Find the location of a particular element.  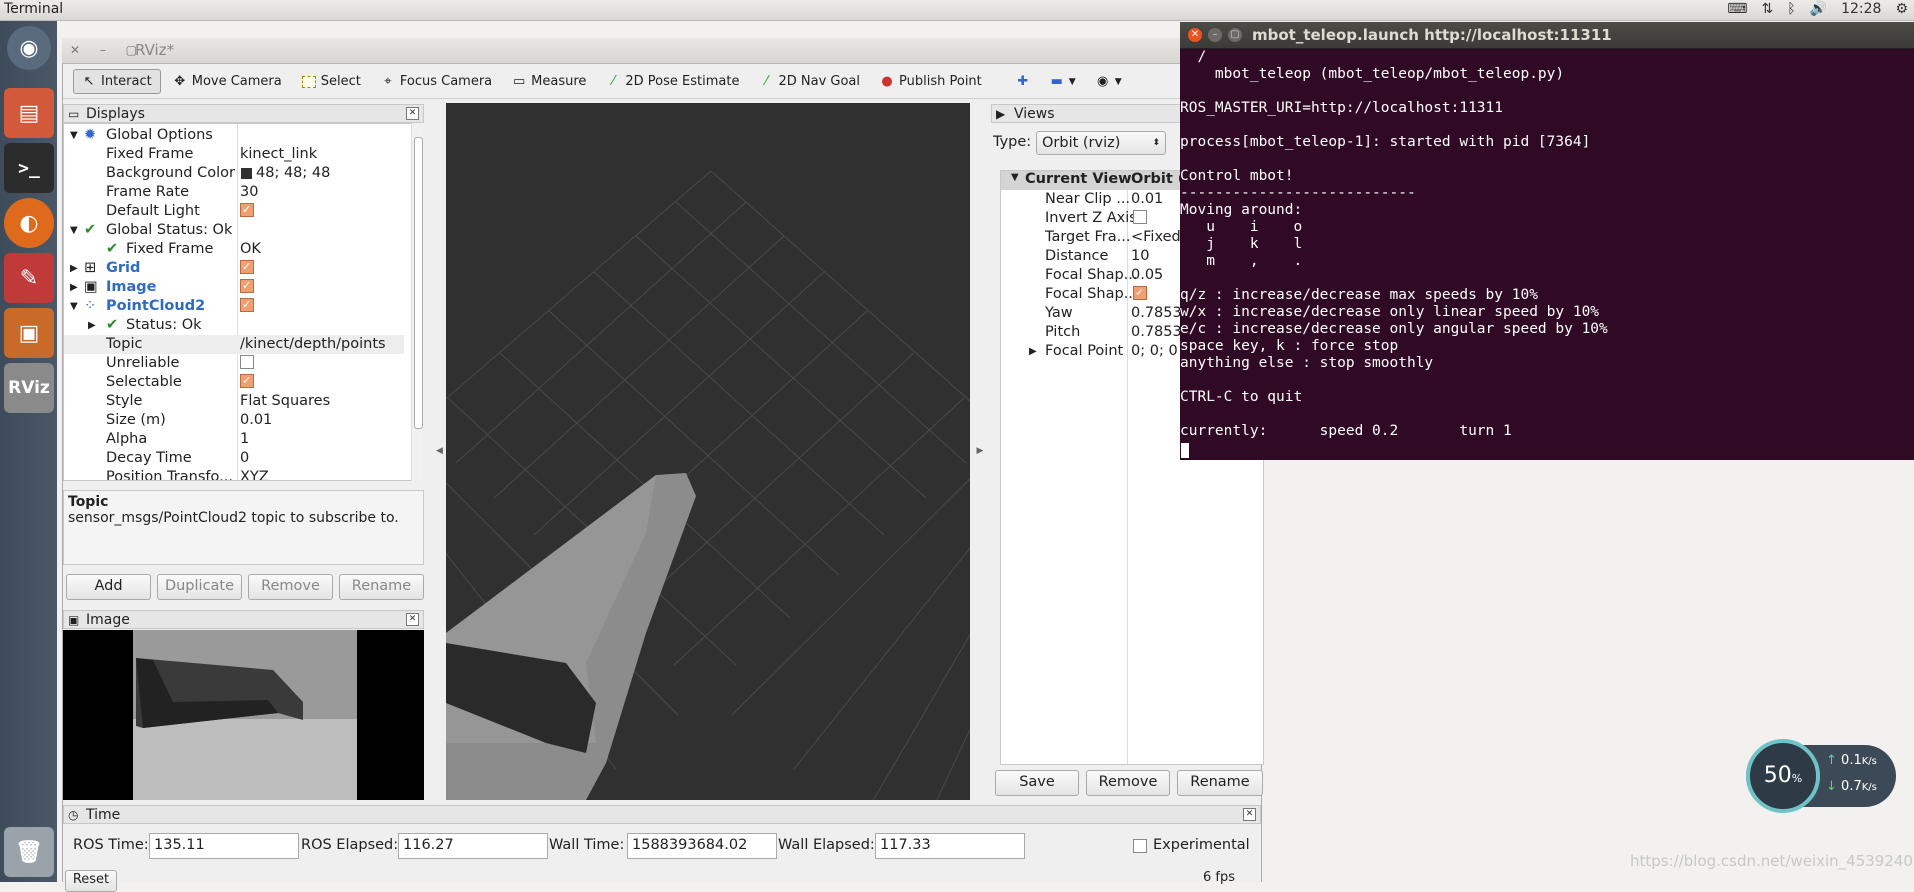

displays-scrollbar is located at coordinates (417, 302).